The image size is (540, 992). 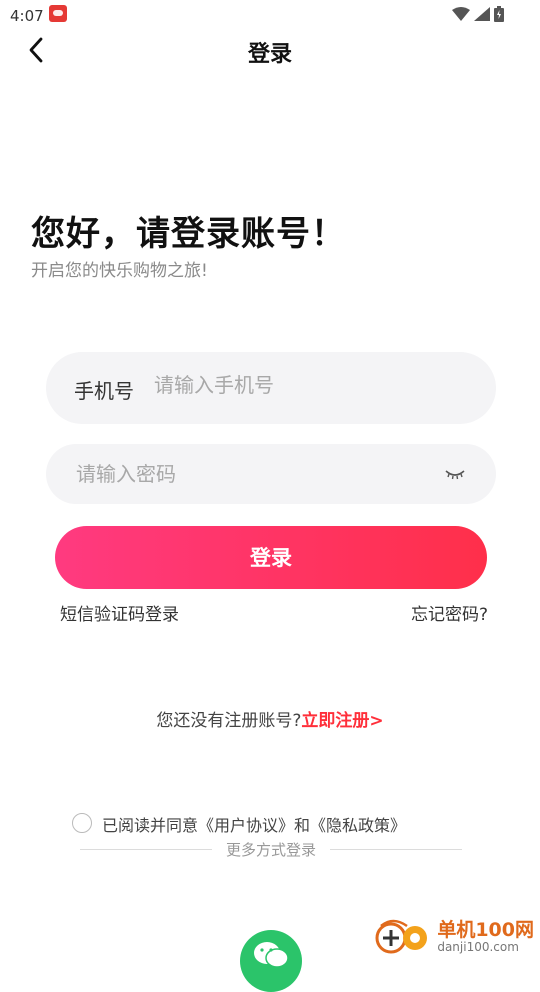 What do you see at coordinates (342, 721) in the screenshot?
I see `register-link: 立即注册>` at bounding box center [342, 721].